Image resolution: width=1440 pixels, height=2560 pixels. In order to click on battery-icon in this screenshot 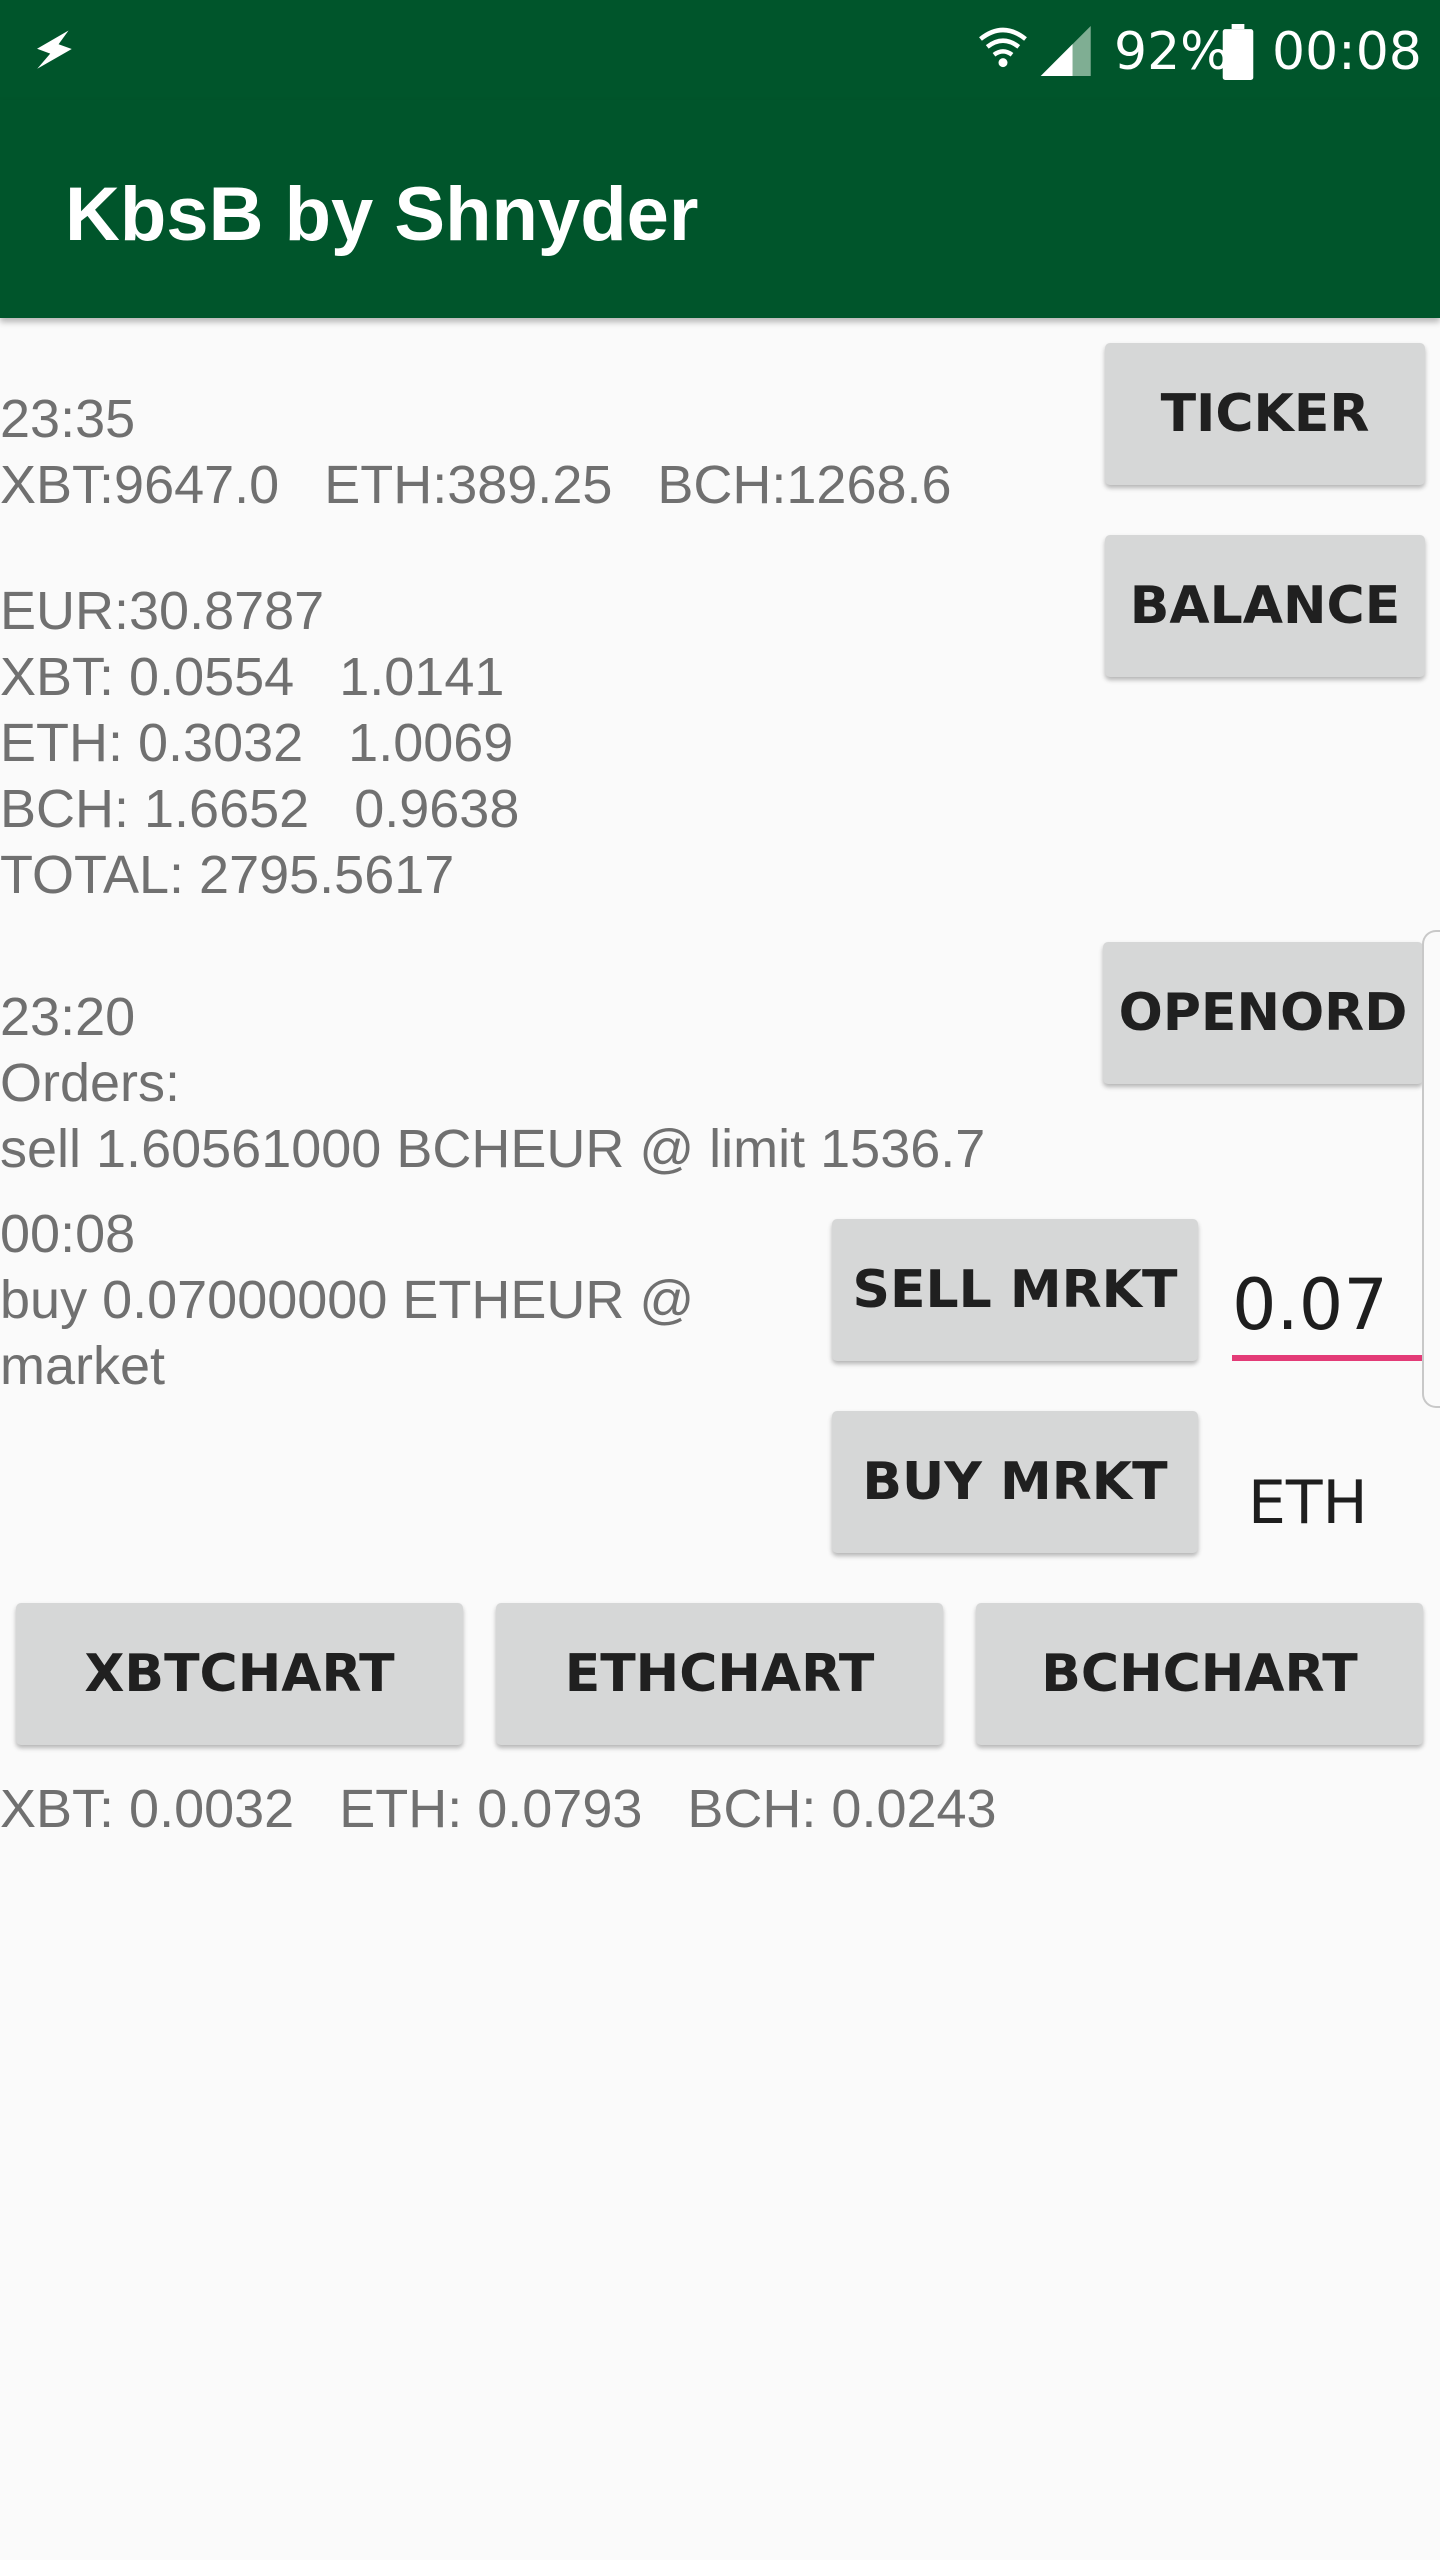, I will do `click(1238, 54)`.